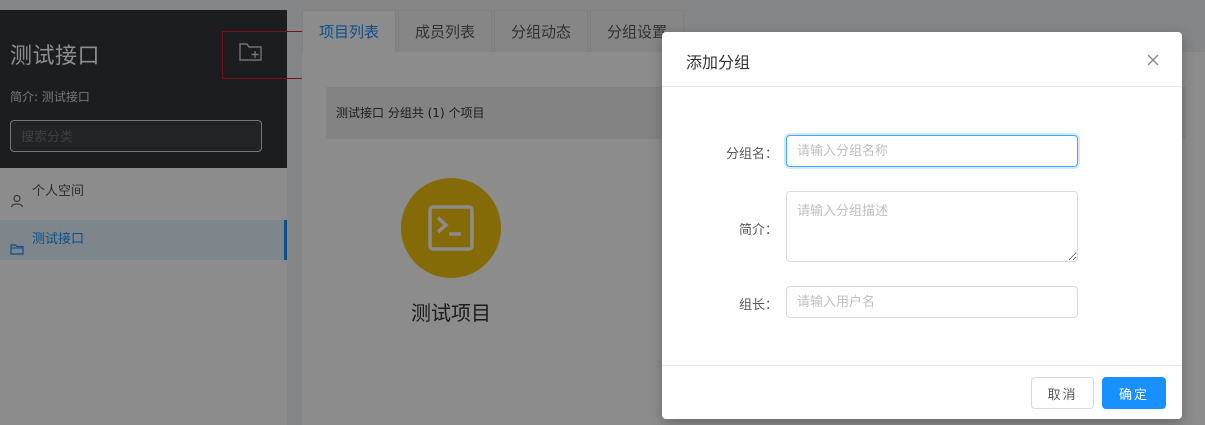 Image resolution: width=1205 pixels, height=425 pixels. Describe the element at coordinates (1062, 393) in the screenshot. I see `cancel-button: 取消` at that location.